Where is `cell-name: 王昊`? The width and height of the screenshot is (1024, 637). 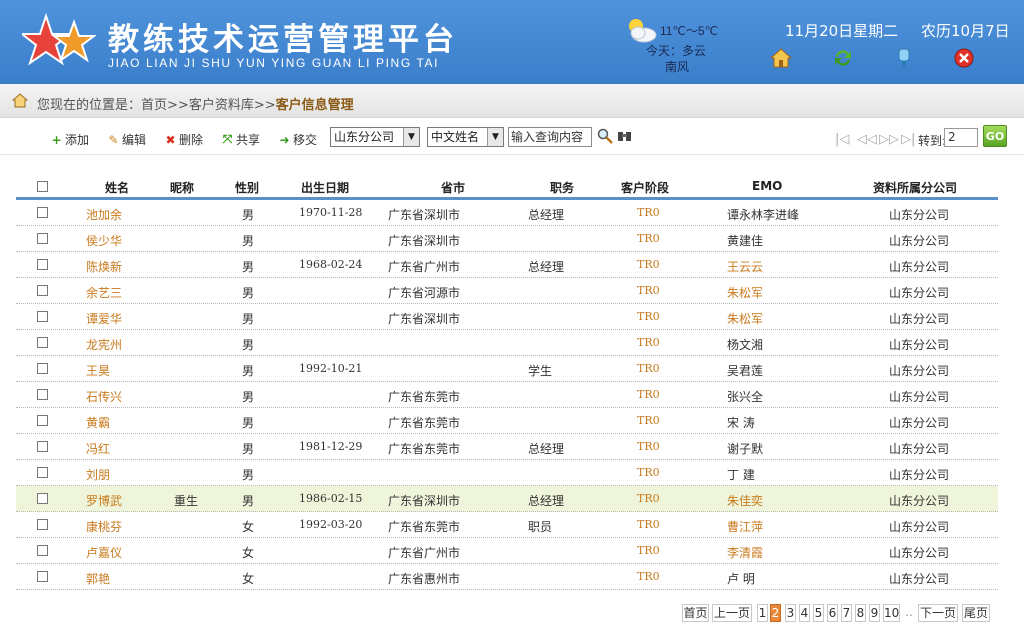 cell-name: 王昊 is located at coordinates (98, 370).